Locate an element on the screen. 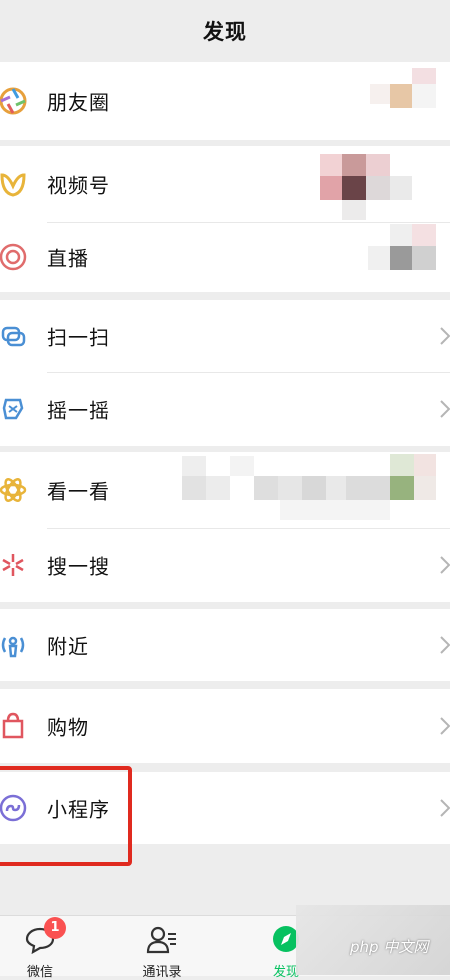 This screenshot has height=980, width=450. group-moments: 朋友圈 is located at coordinates (225, 101).